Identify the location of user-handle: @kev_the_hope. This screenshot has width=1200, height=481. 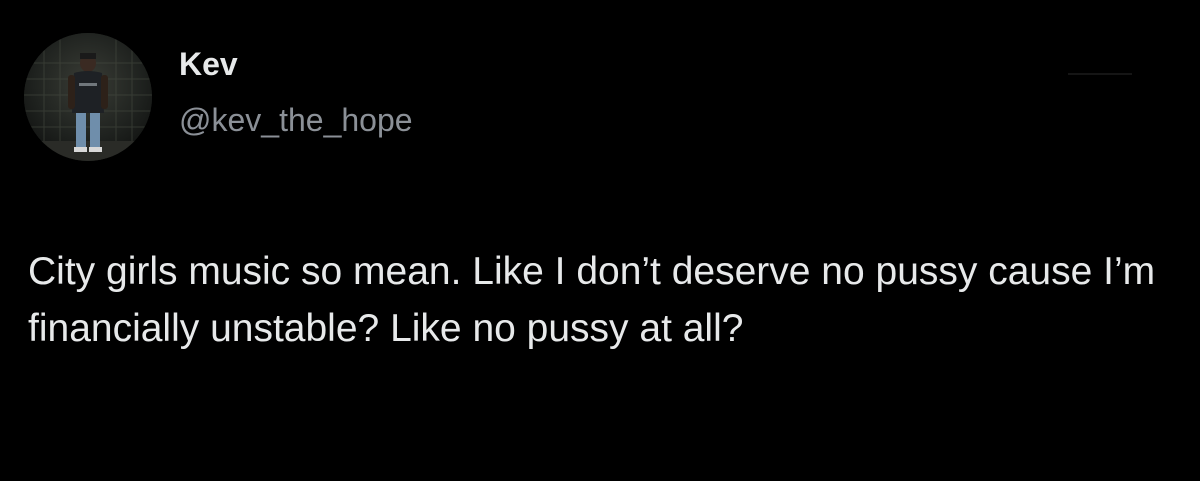
(296, 120).